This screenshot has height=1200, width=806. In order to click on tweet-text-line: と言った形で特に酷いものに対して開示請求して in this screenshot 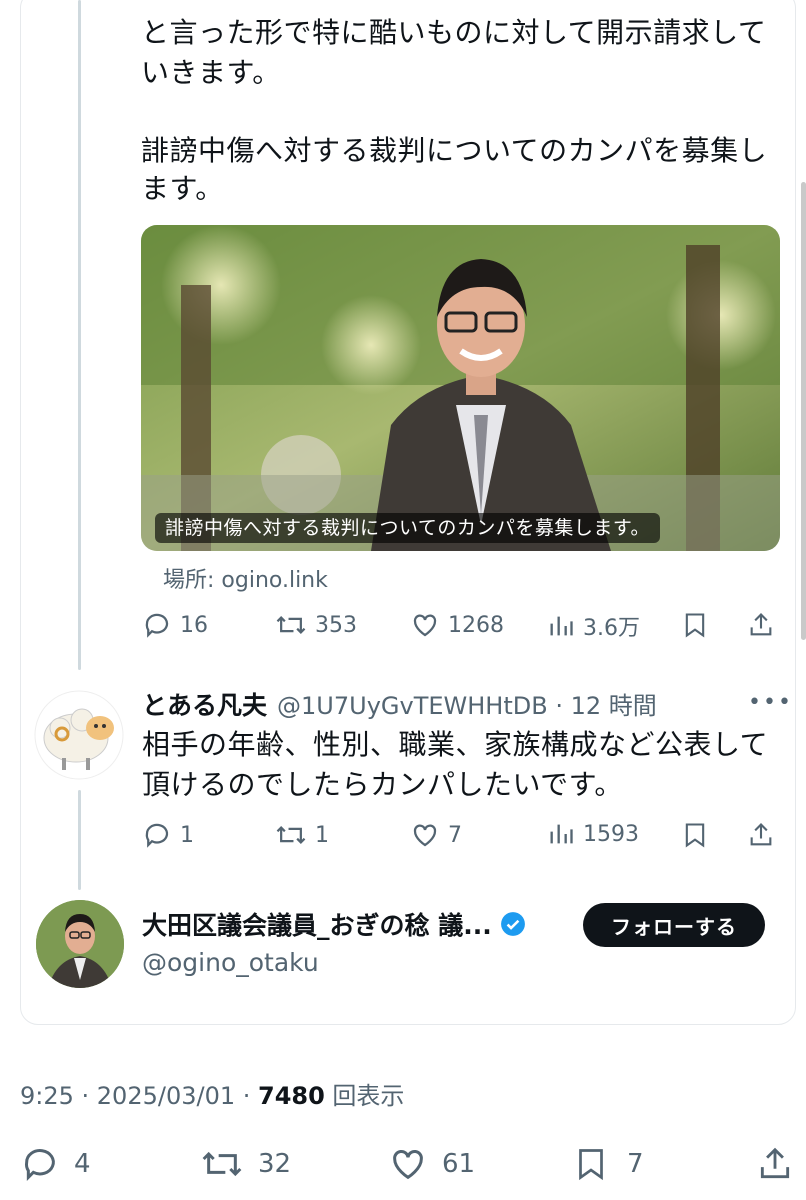, I will do `click(454, 32)`.